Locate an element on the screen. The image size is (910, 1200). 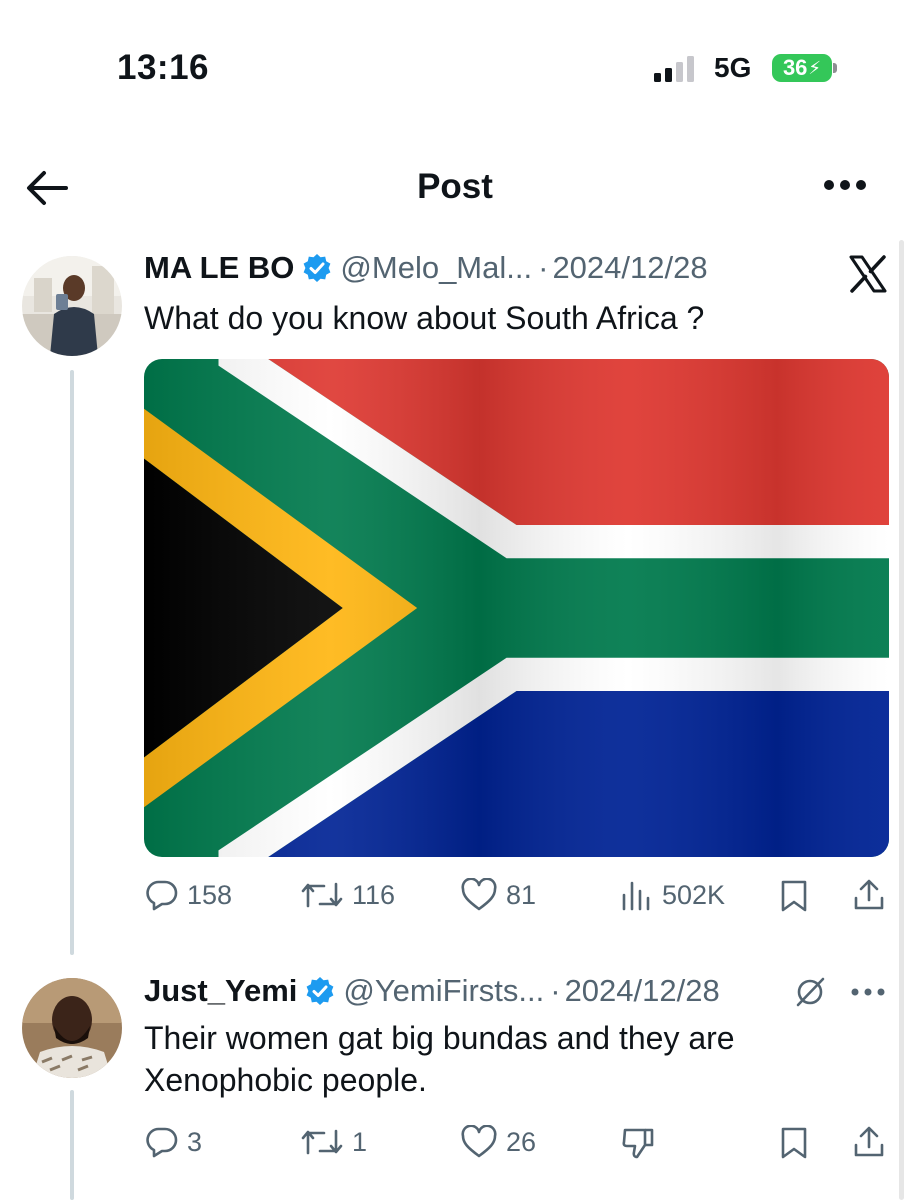
battery-level: 36 is located at coordinates (795, 67).